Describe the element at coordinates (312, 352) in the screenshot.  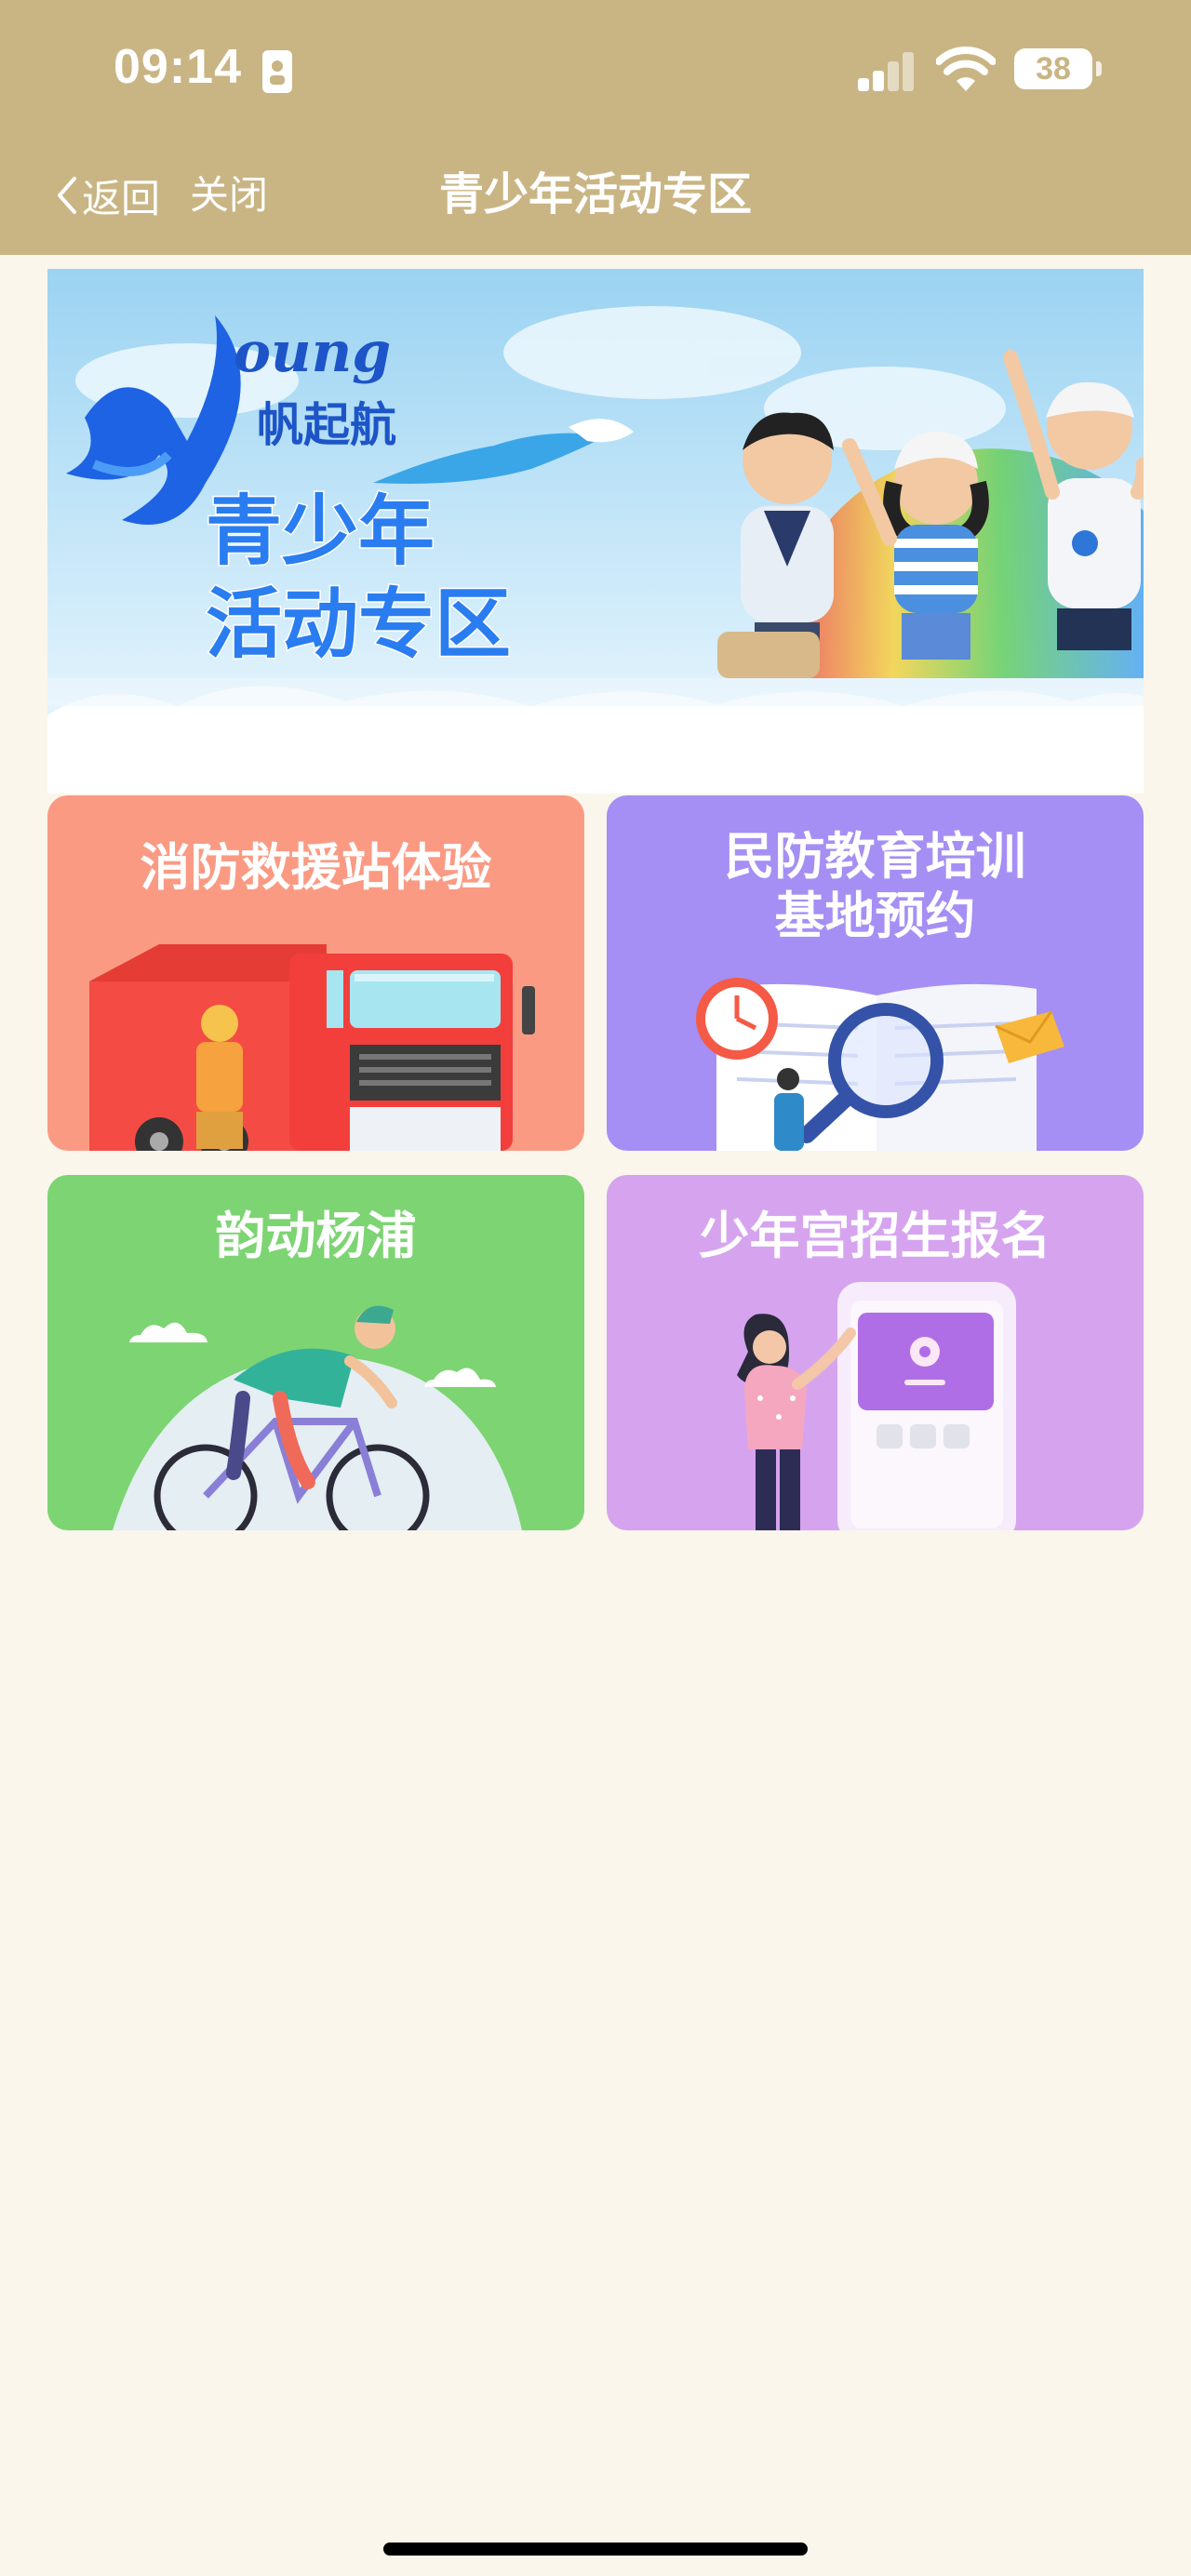
I see `logo-letters: oung` at that location.